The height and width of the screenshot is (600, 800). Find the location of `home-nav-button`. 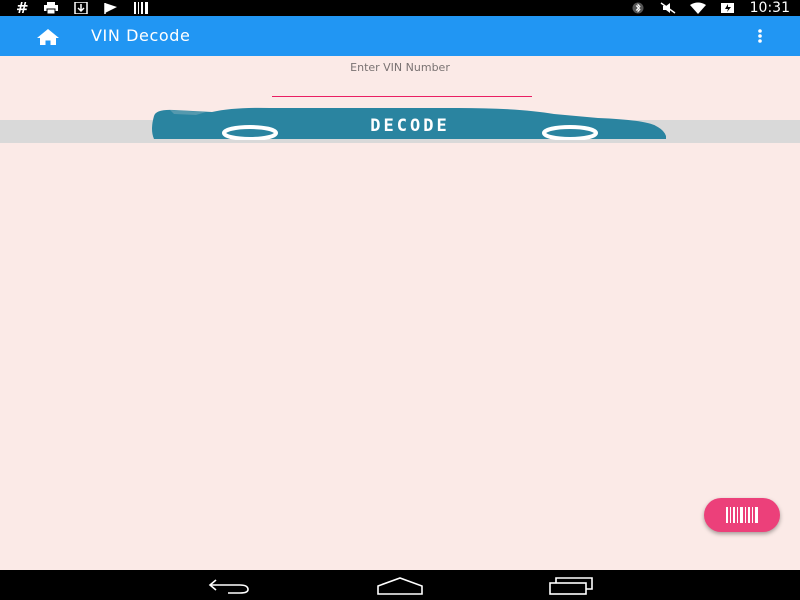

home-nav-button is located at coordinates (400, 585).